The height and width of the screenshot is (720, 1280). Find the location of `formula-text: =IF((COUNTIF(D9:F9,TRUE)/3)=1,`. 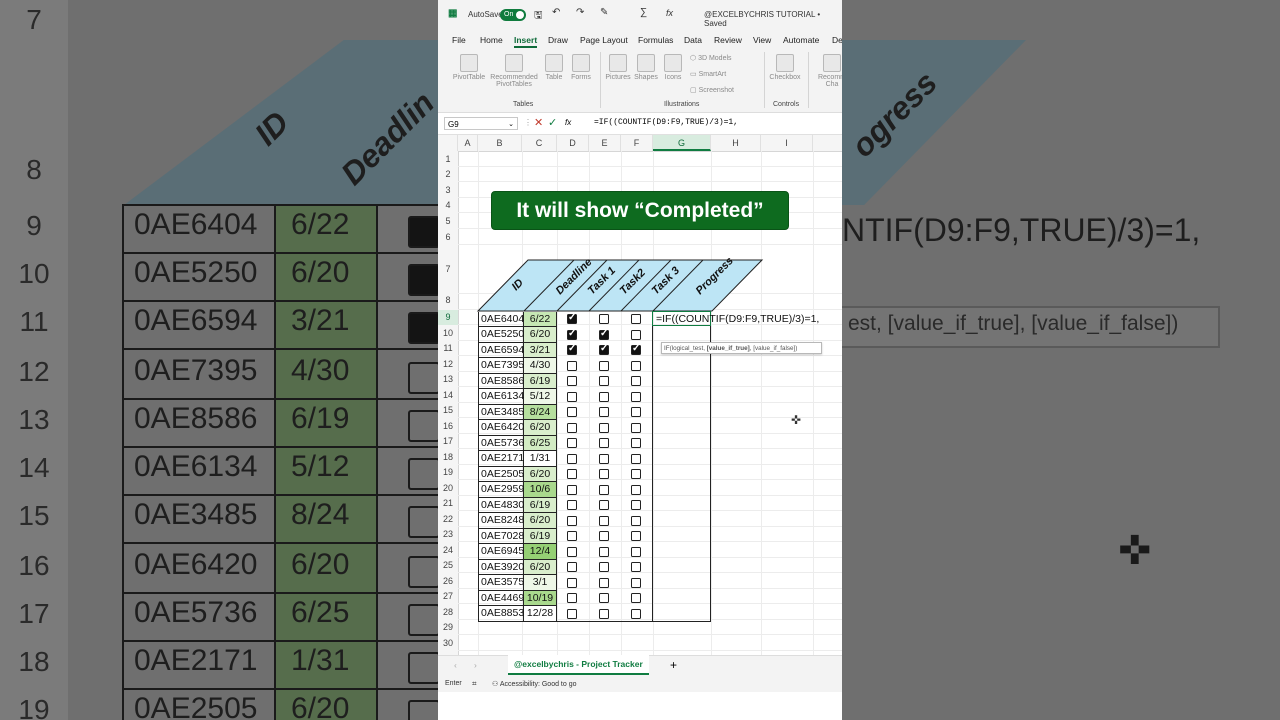

formula-text: =IF((COUNTIF(D9:F9,TRUE)/3)=1, is located at coordinates (666, 122).